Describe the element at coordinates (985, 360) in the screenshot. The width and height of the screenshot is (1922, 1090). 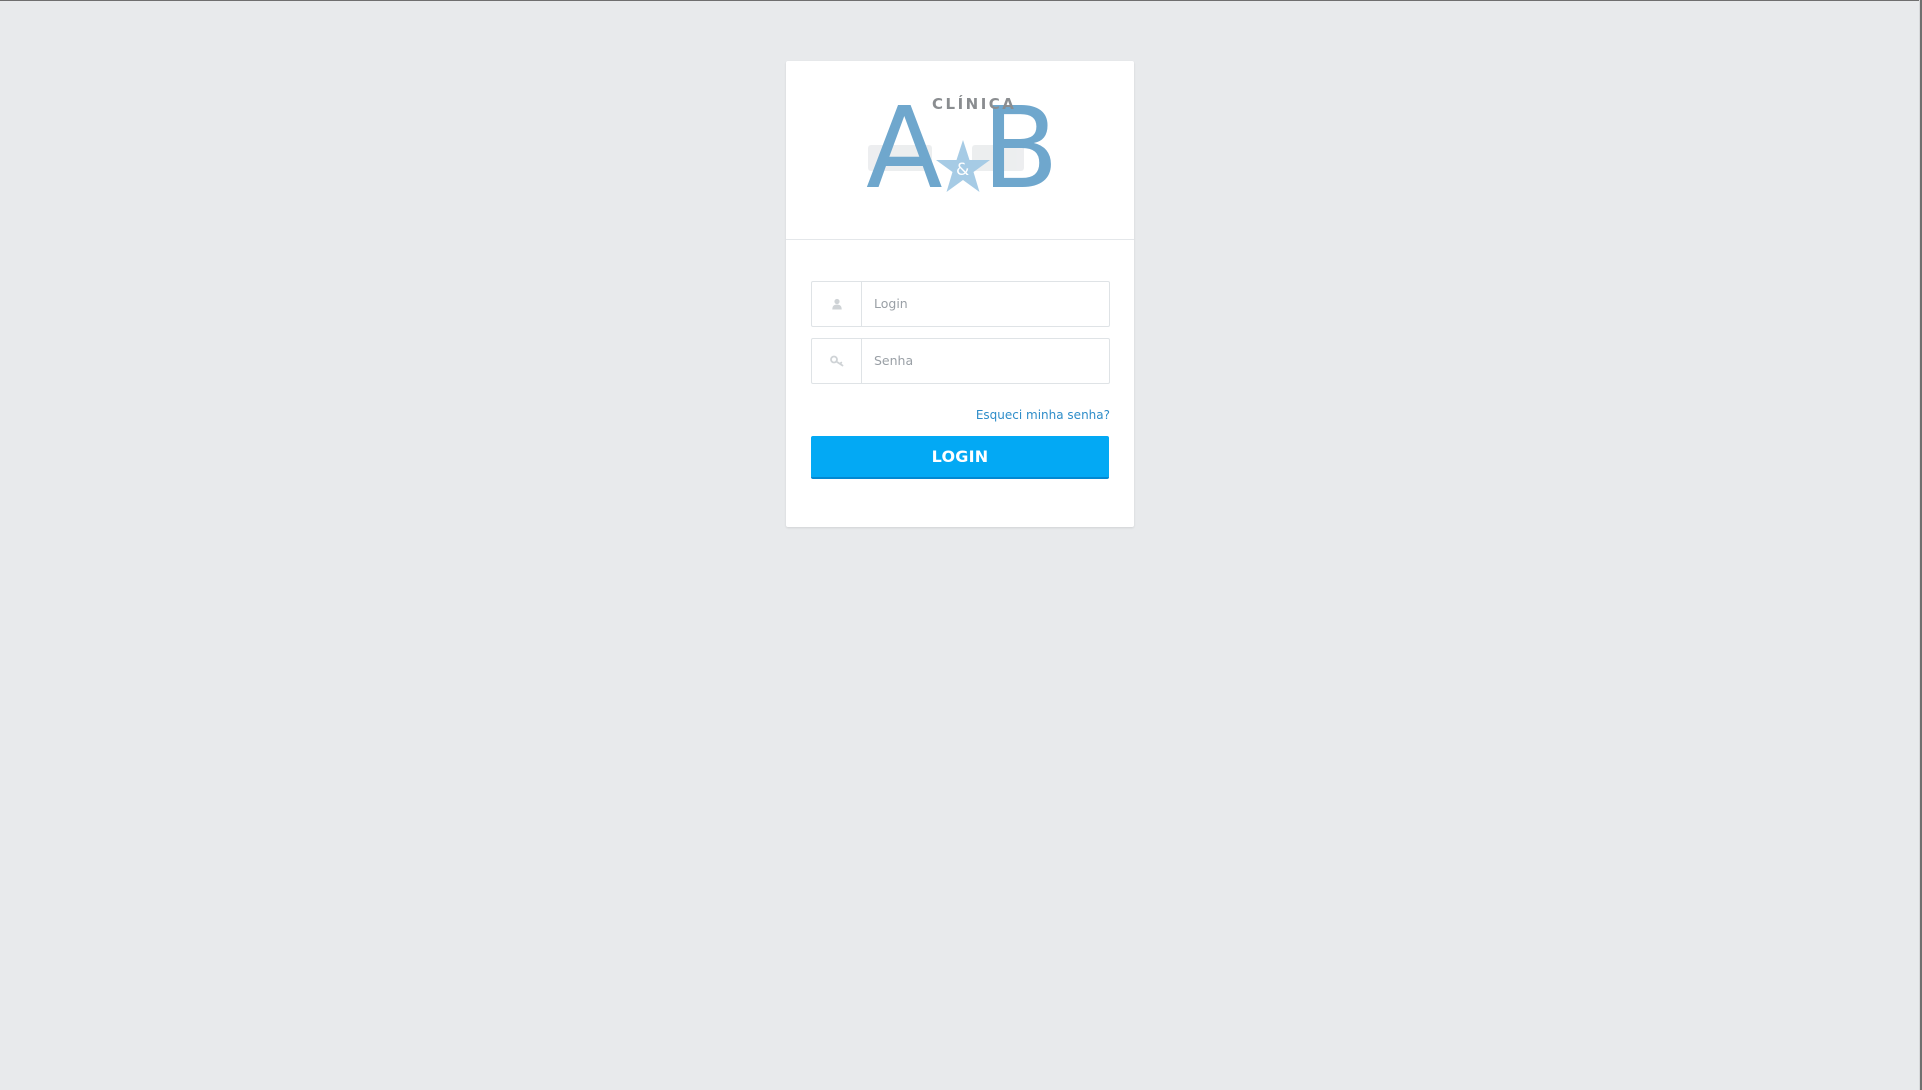
I see `password-input` at that location.